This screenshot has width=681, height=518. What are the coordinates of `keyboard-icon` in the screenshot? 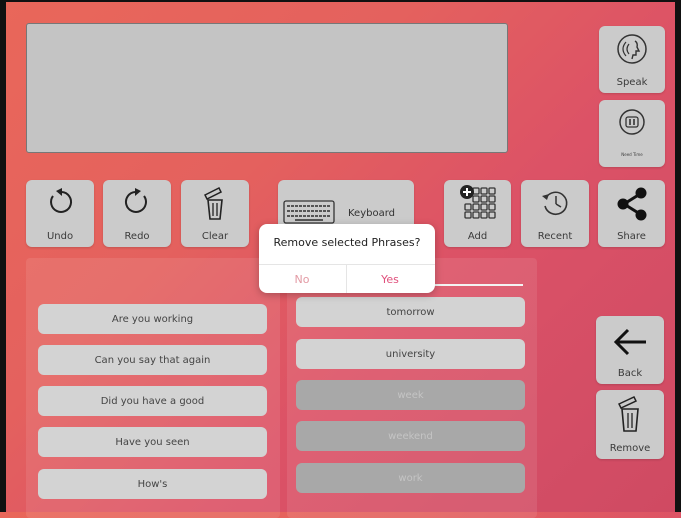 It's located at (309, 213).